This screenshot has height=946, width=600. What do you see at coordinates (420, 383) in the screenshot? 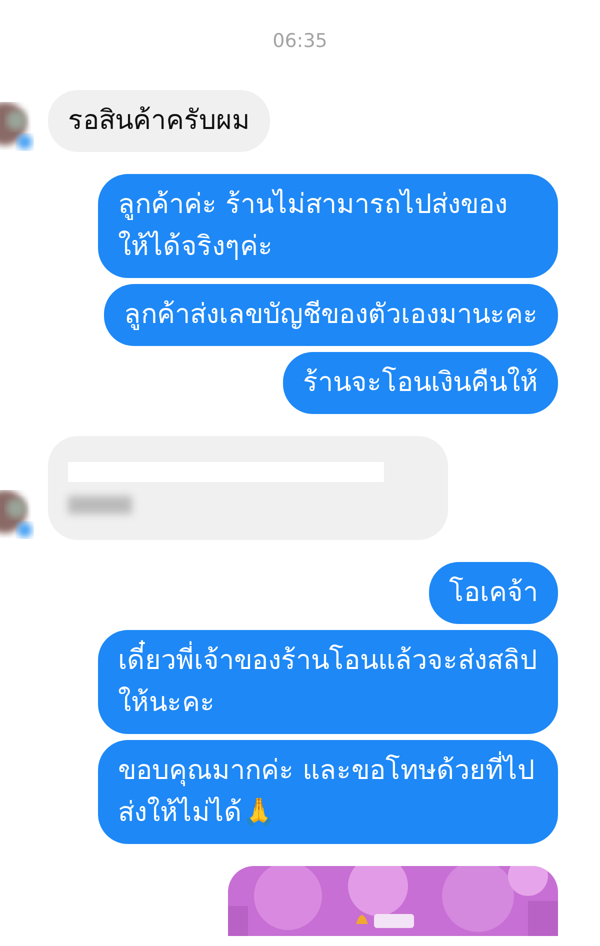
I see `message-bubble: ร้านจะโอนเงินคืนให้` at bounding box center [420, 383].